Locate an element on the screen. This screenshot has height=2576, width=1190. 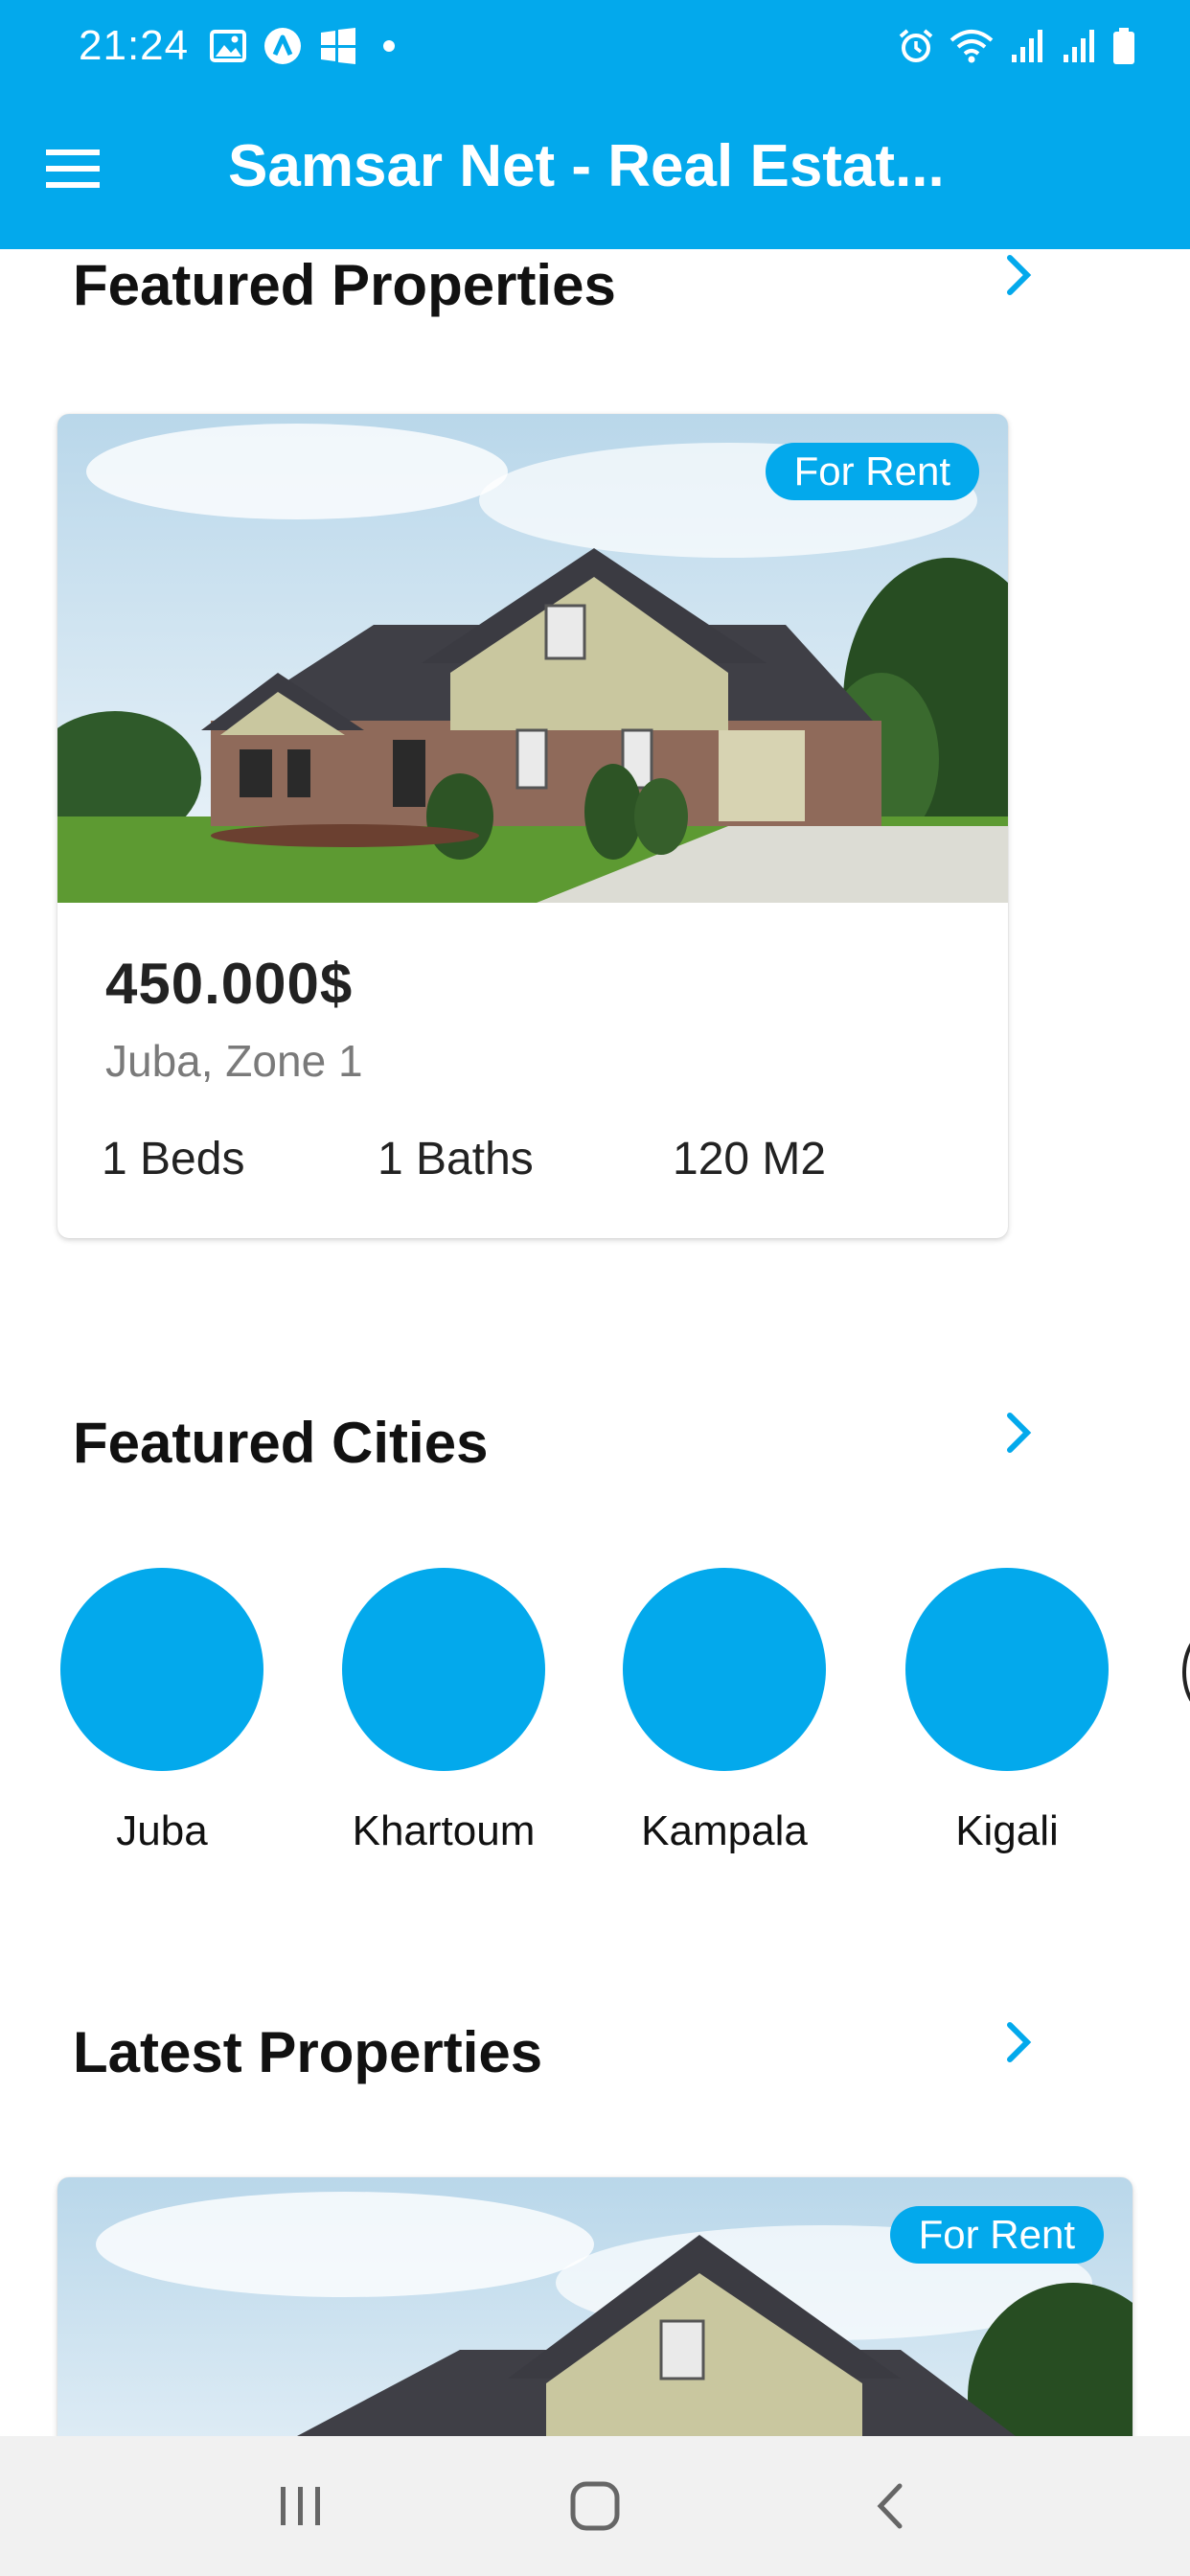
battery-icon is located at coordinates (1124, 46).